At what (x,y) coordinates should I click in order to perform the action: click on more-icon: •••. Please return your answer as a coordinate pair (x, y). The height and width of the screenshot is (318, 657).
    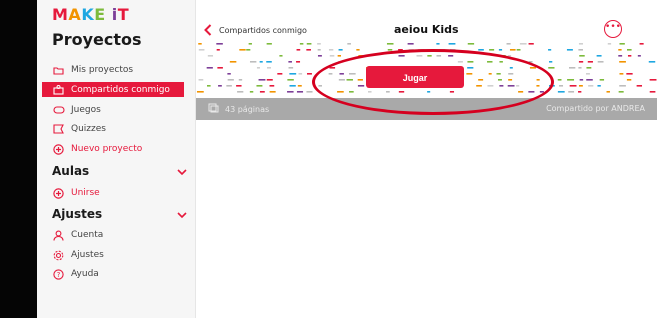
    Looking at the image, I should click on (613, 29).